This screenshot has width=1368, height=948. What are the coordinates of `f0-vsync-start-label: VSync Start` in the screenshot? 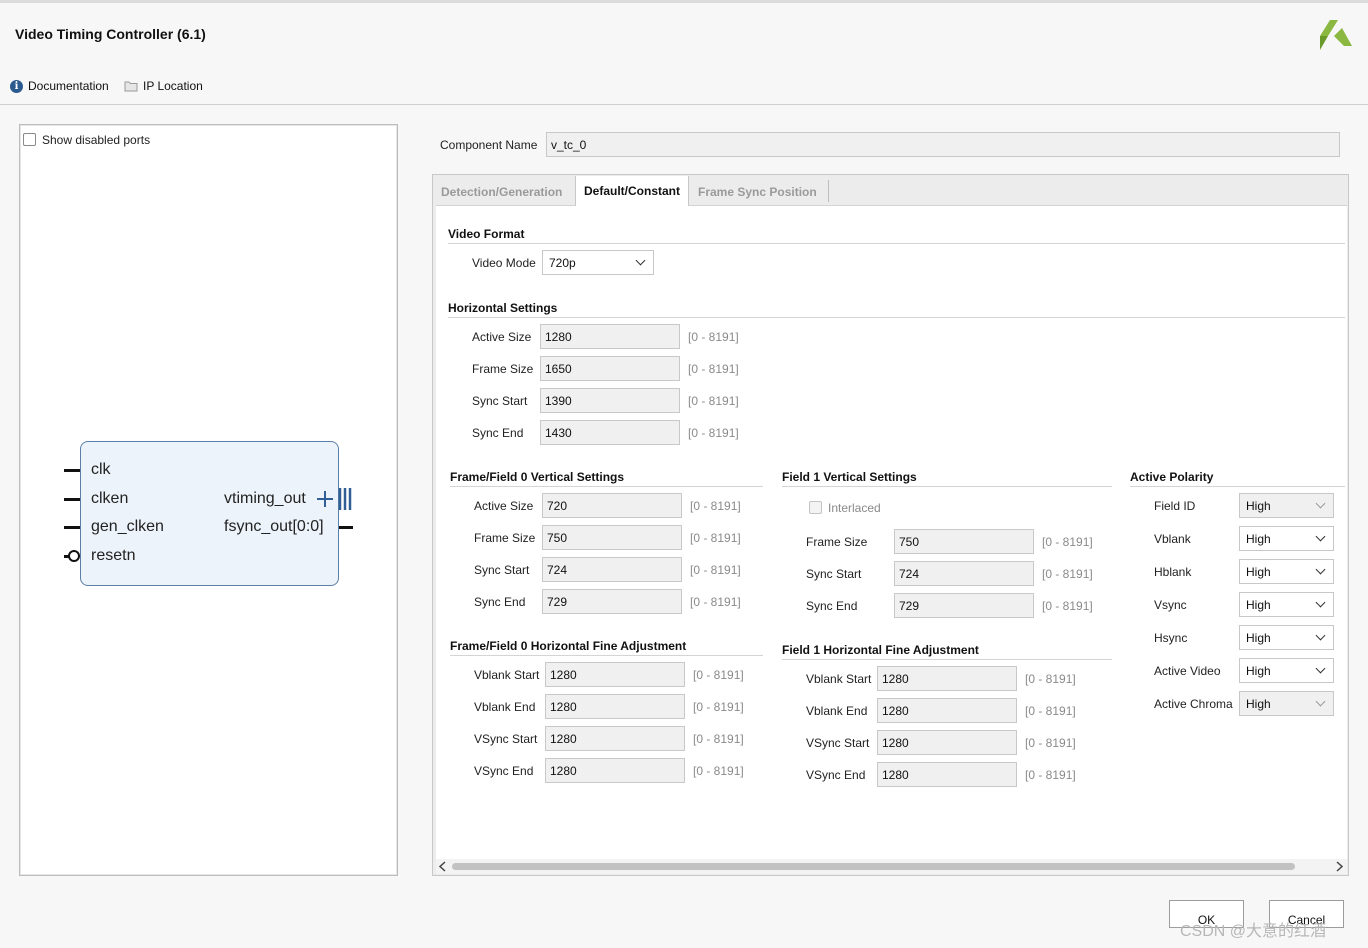 It's located at (506, 739).